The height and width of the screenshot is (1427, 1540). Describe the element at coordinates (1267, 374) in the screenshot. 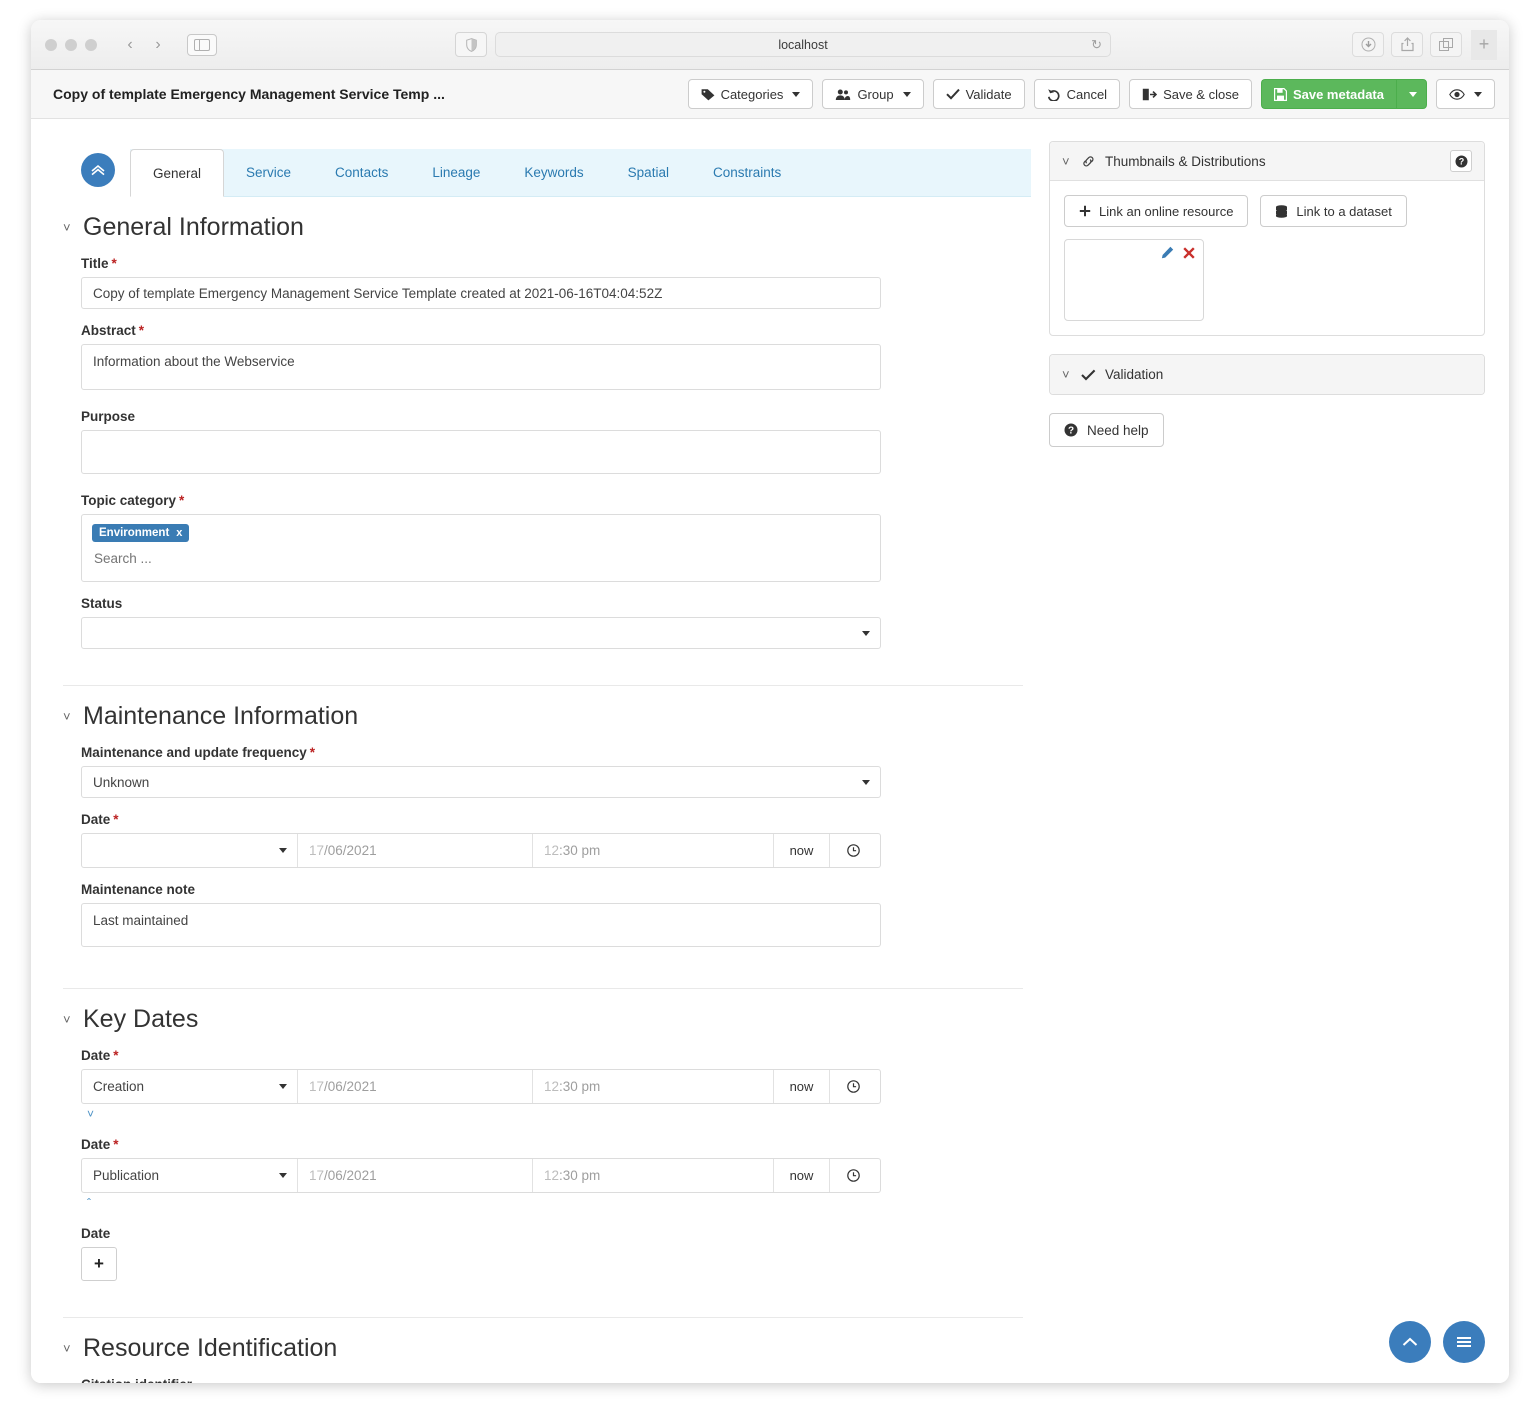

I see `validation-panel-header: ˅ Validation` at that location.